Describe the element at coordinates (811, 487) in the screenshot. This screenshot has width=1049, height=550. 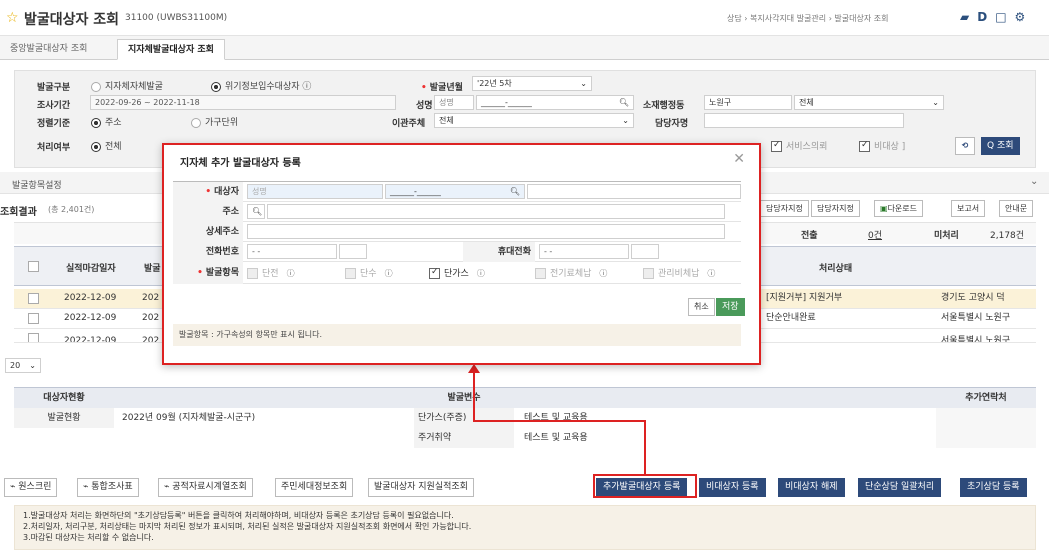
I see `nontarget-release-button: 비대상자 해제` at that location.